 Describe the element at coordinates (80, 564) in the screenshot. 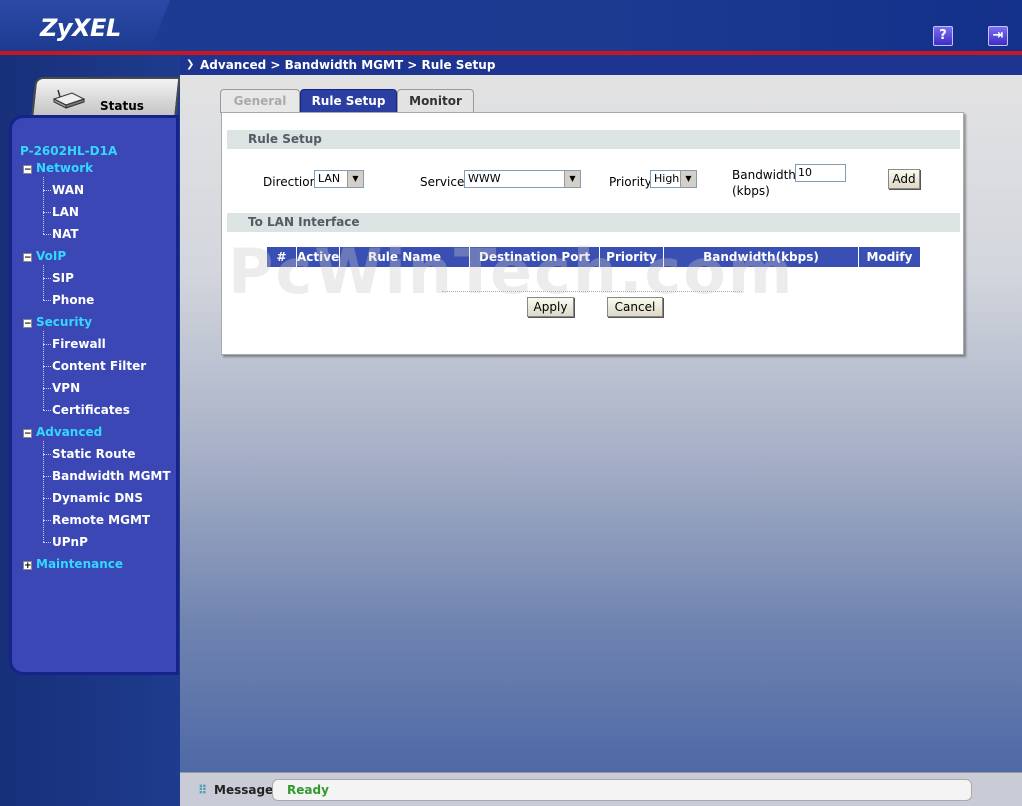

I see `nav-group-label: Maintenance` at that location.